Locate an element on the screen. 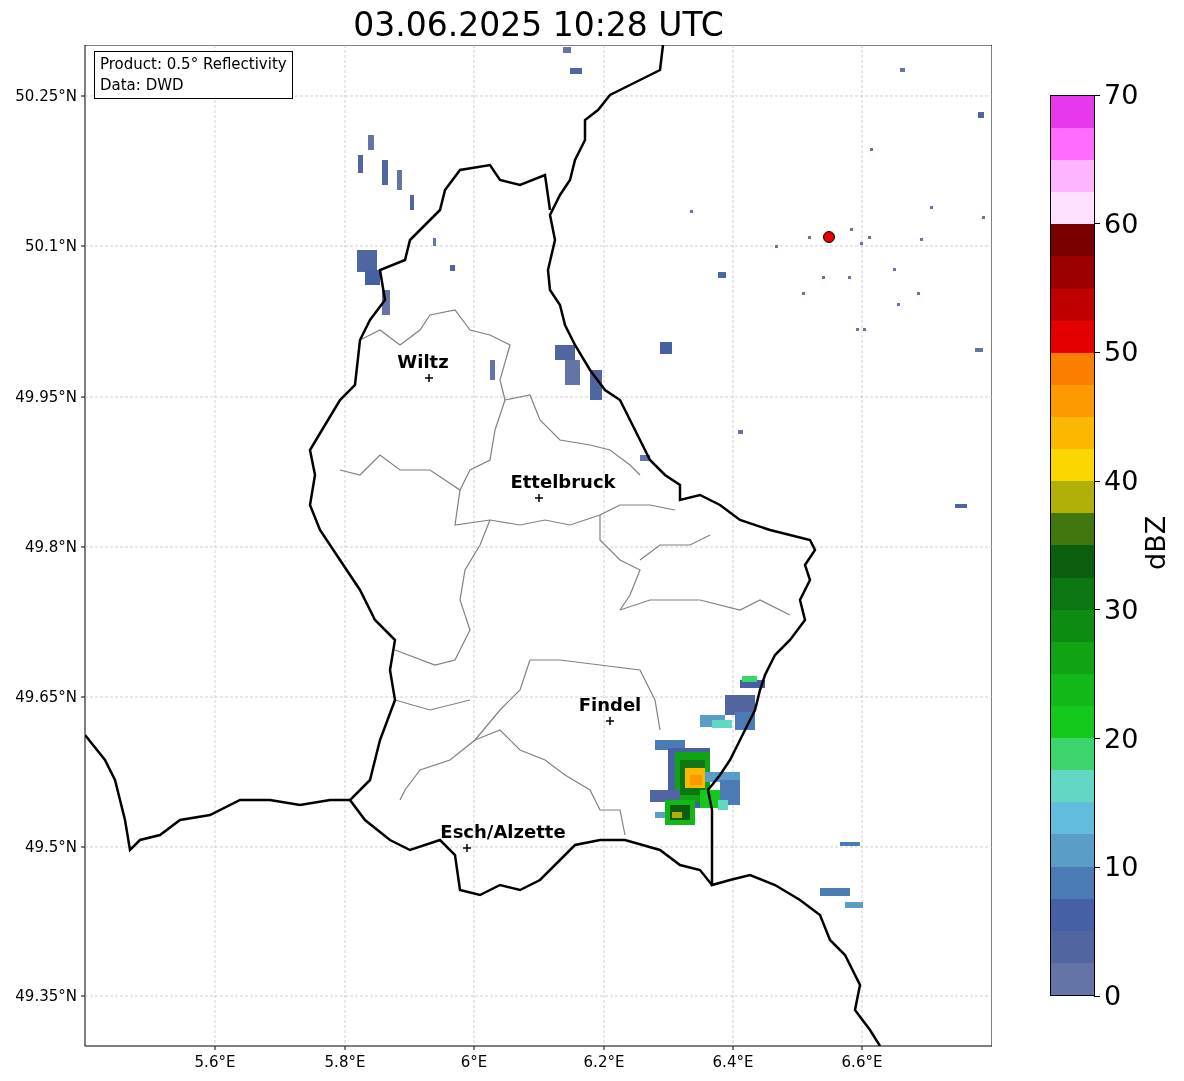  scale-tick-label: 50 is located at coordinates (1121, 352).